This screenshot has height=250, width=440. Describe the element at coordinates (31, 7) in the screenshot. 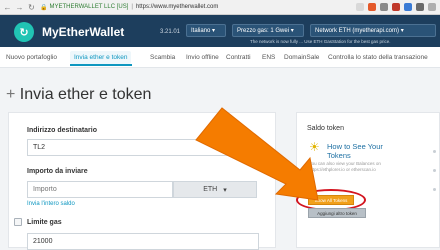

I see `reload-icon: ↻` at that location.